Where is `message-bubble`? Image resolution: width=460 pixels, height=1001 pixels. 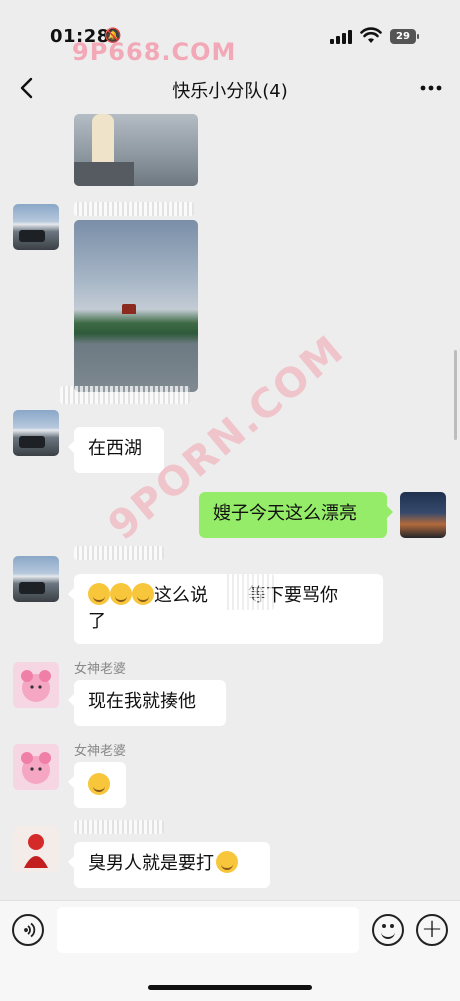
message-bubble is located at coordinates (97, 785).